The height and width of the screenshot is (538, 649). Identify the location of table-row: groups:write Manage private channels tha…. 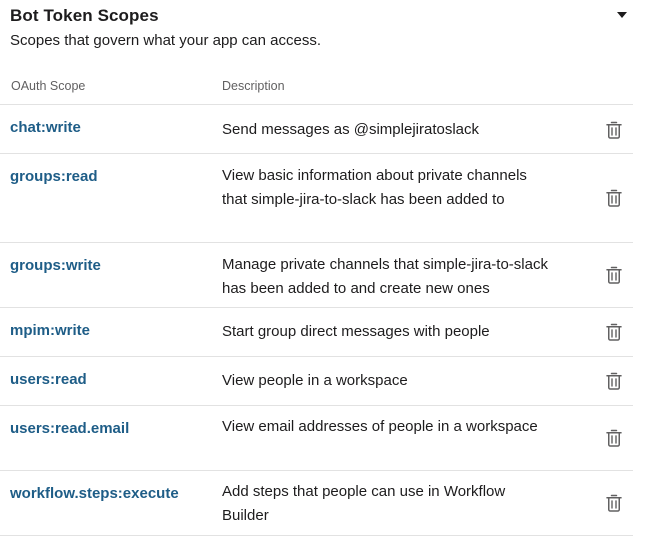
(316, 274).